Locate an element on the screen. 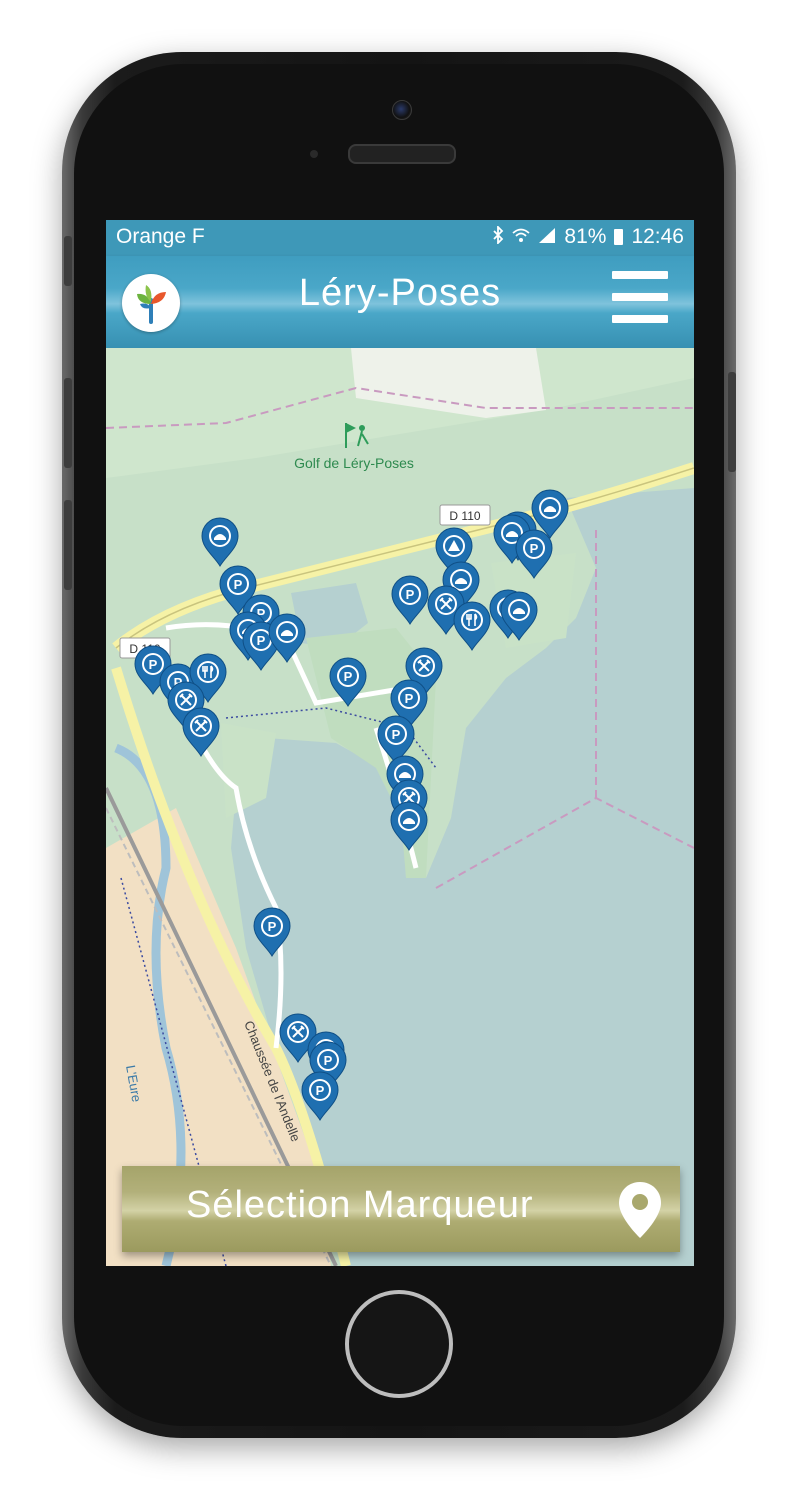  carrier-name: Orange F is located at coordinates (160, 236).